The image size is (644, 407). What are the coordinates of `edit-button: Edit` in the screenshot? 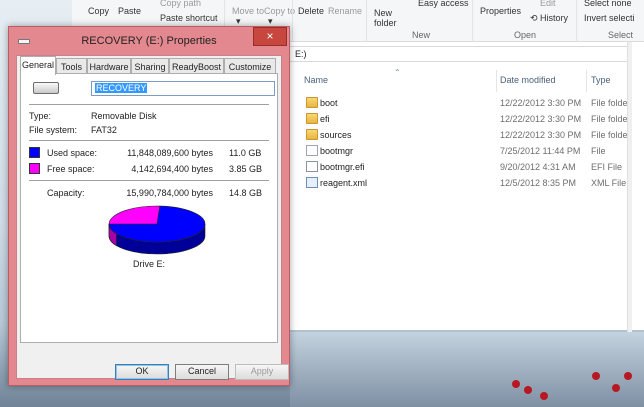 It's located at (548, 4).